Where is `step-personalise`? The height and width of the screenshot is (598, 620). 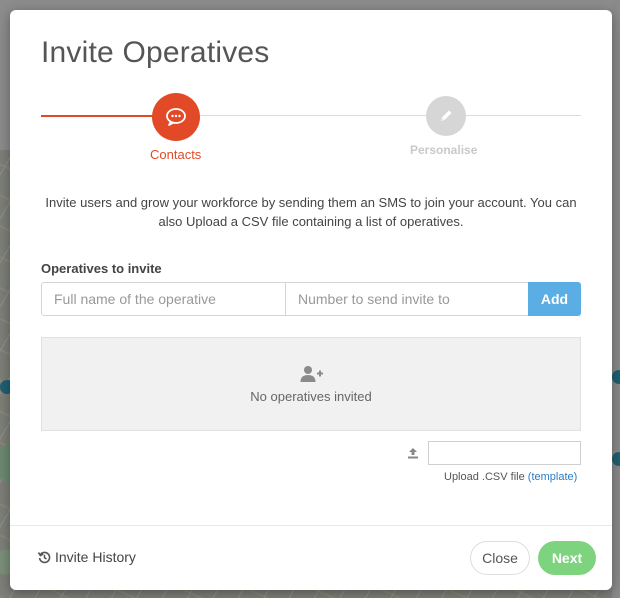 step-personalise is located at coordinates (446, 116).